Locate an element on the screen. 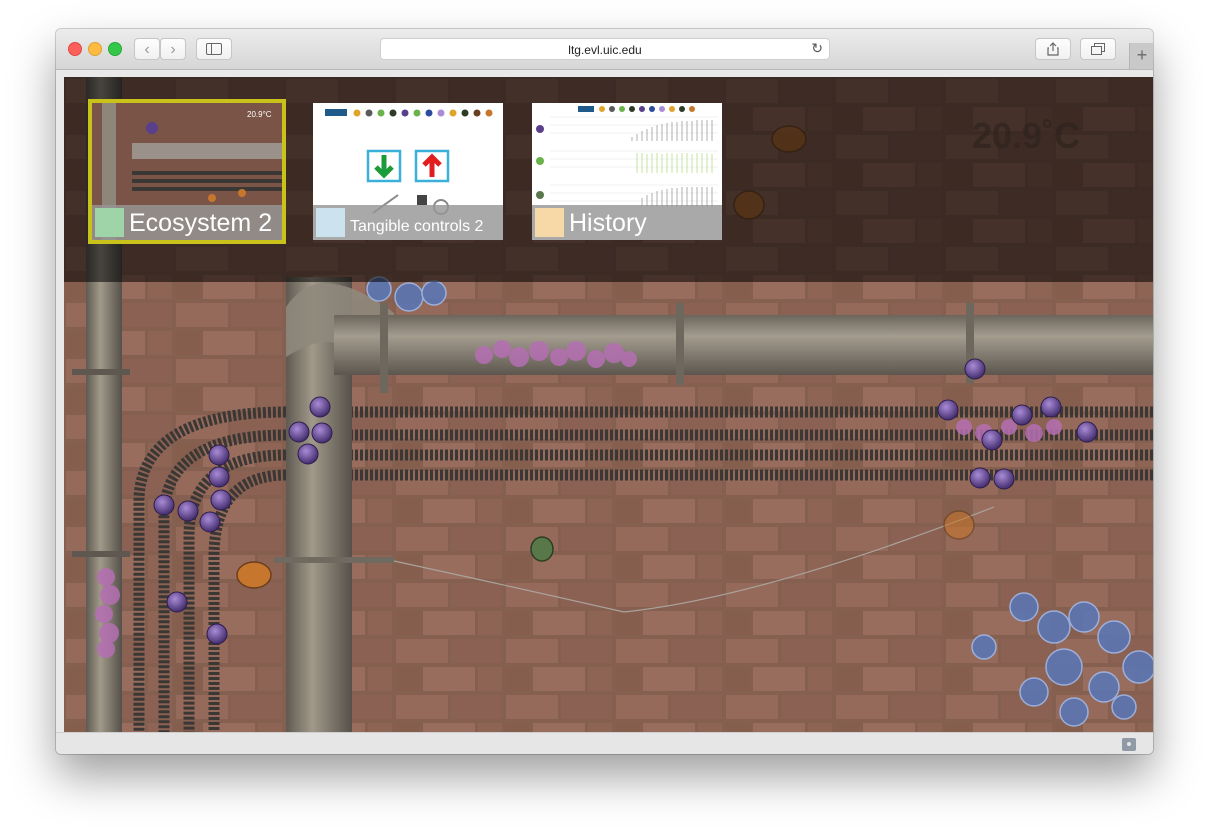  thumbnail-label-bar: Ecosystem 2 is located at coordinates (187, 222).